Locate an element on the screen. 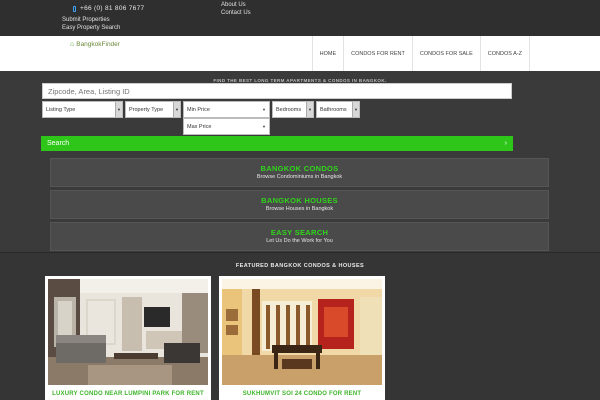 The height and width of the screenshot is (400, 600). submit-properties-link: Submit Properties is located at coordinates (86, 20).